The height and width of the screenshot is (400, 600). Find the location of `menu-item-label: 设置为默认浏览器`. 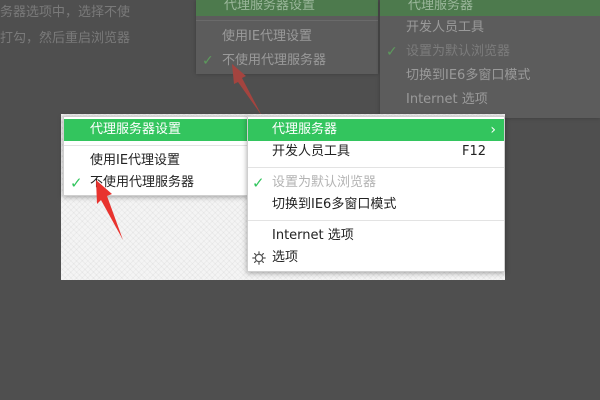

menu-item-label: 设置为默认浏览器 is located at coordinates (324, 182).